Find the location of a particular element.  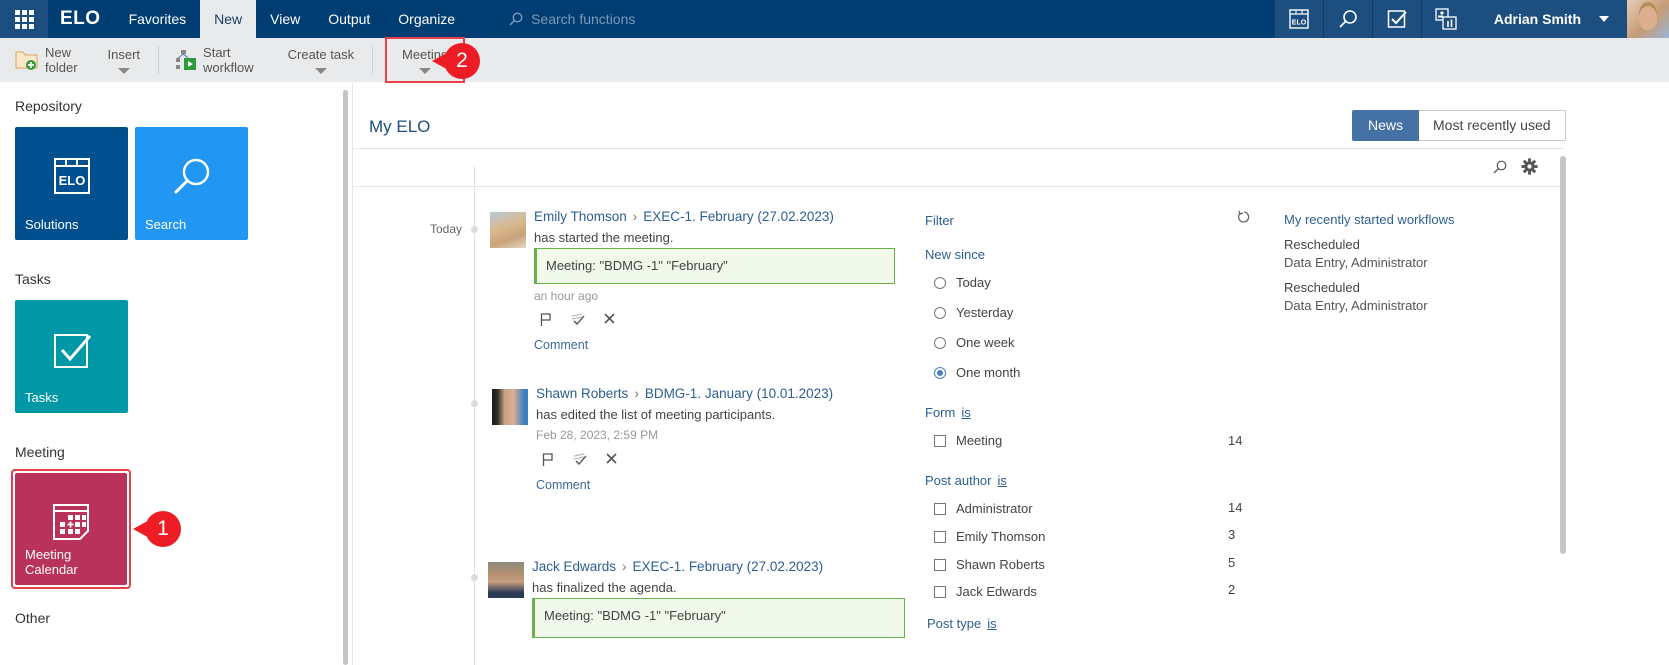

new-folder-label-2: folder is located at coordinates (61, 67).